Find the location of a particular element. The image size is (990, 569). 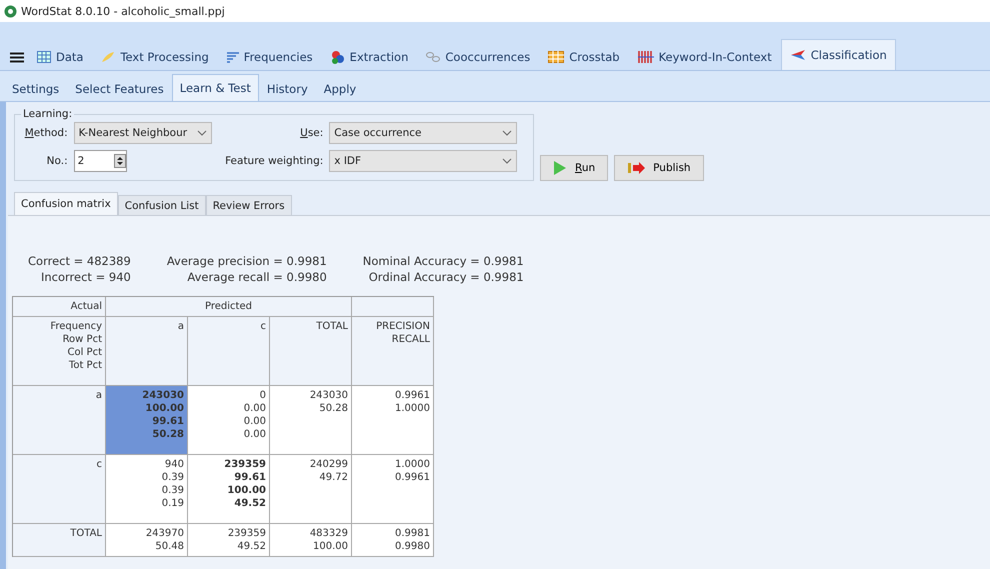

weighting-dropdown: x IDF is located at coordinates (423, 161).